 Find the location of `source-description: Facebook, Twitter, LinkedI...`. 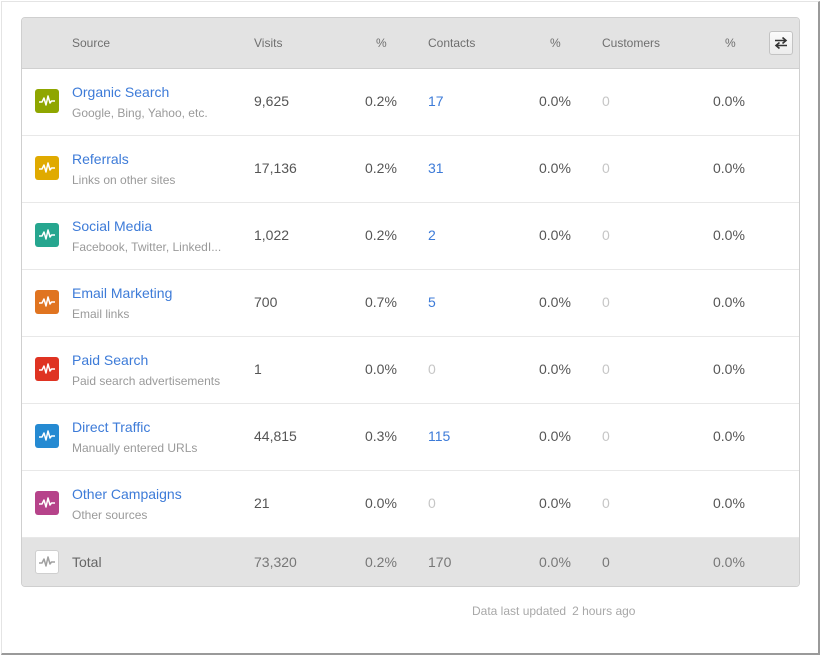

source-description: Facebook, Twitter, LinkedI... is located at coordinates (147, 247).